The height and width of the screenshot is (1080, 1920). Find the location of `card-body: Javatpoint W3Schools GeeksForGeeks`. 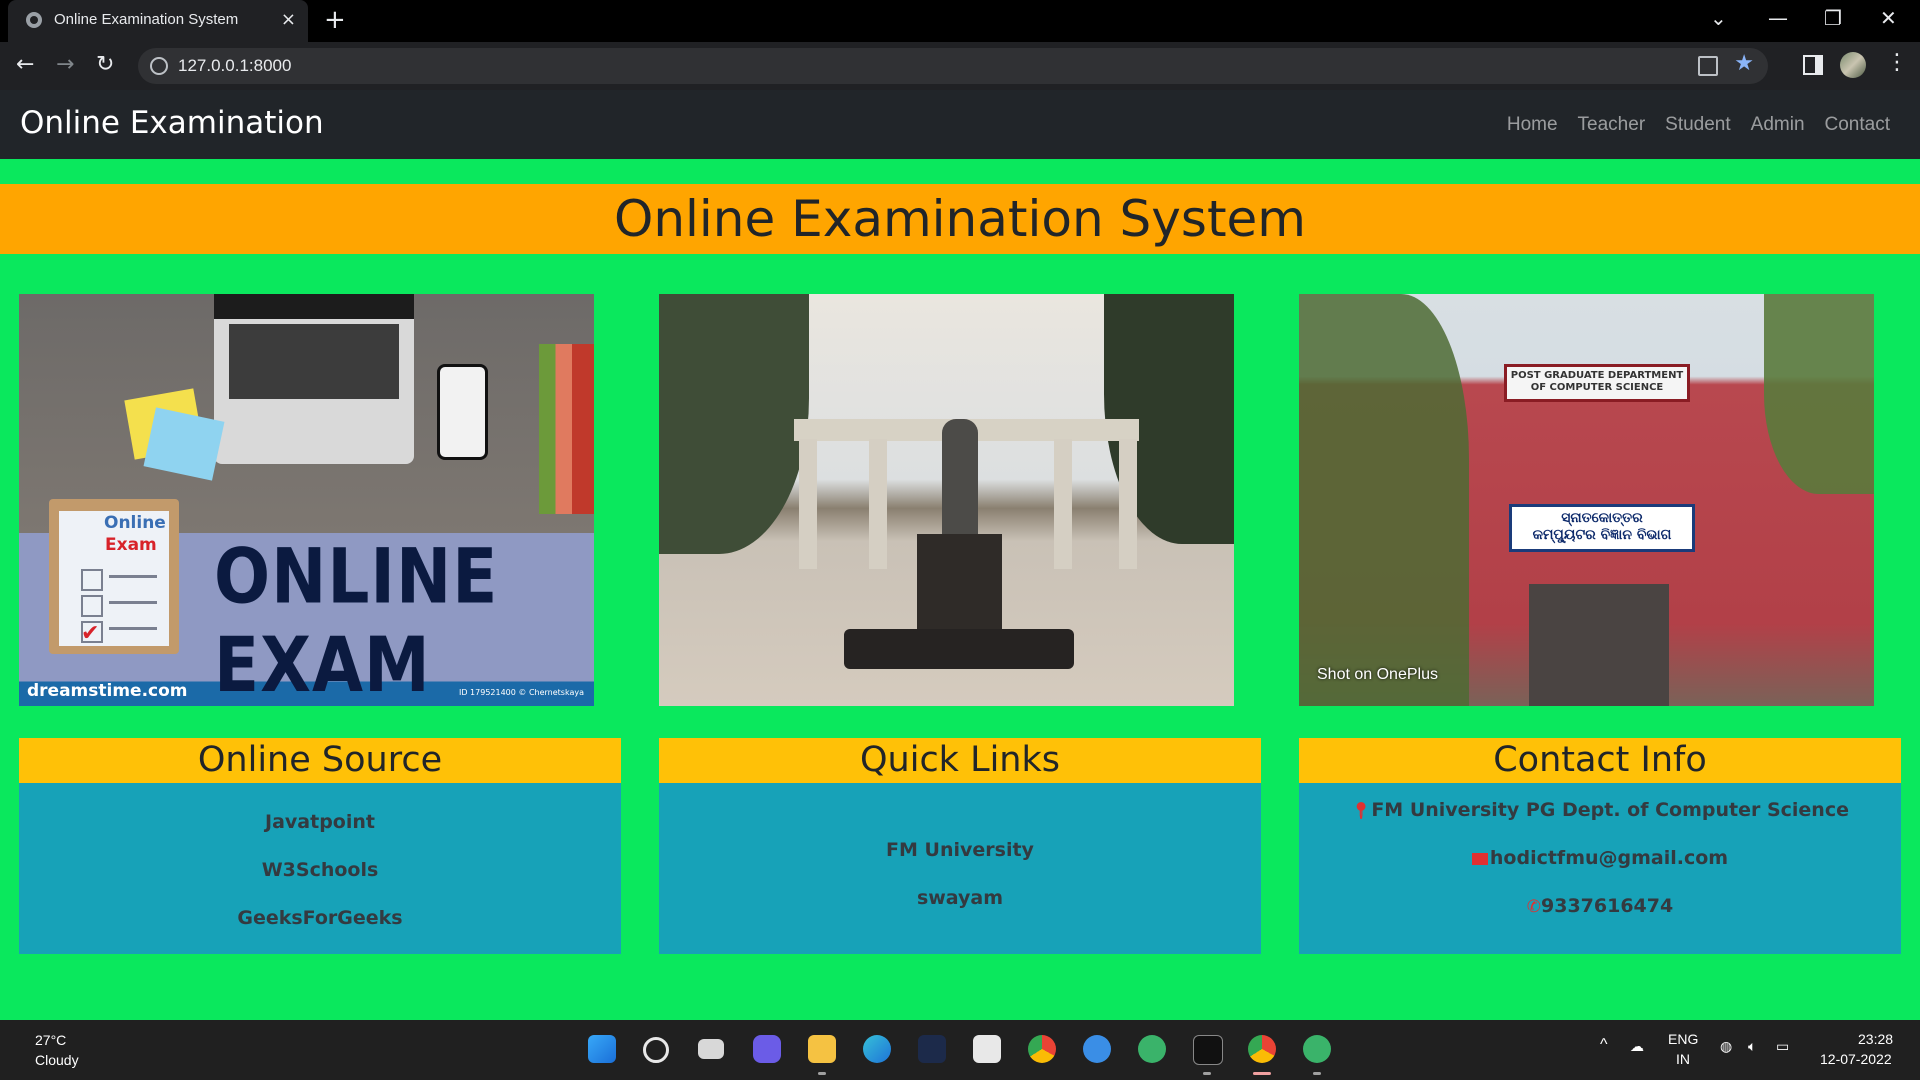

card-body: Javatpoint W3Schools GeeksForGeeks is located at coordinates (320, 870).